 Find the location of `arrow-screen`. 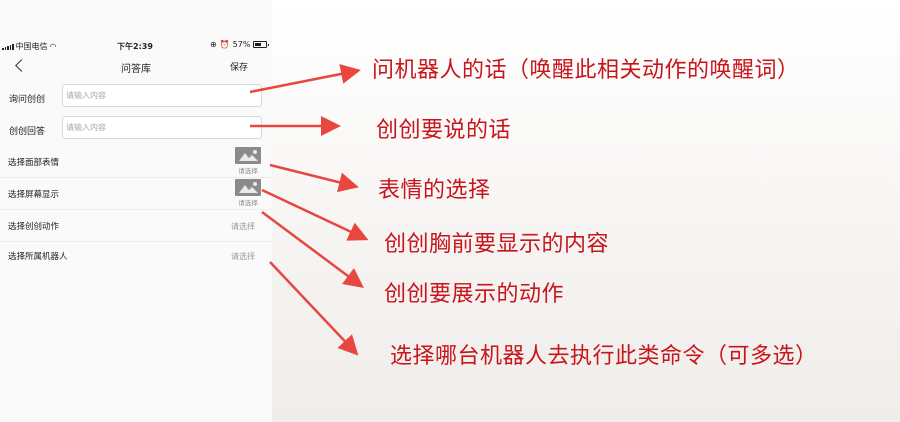

arrow-screen is located at coordinates (315, 214).